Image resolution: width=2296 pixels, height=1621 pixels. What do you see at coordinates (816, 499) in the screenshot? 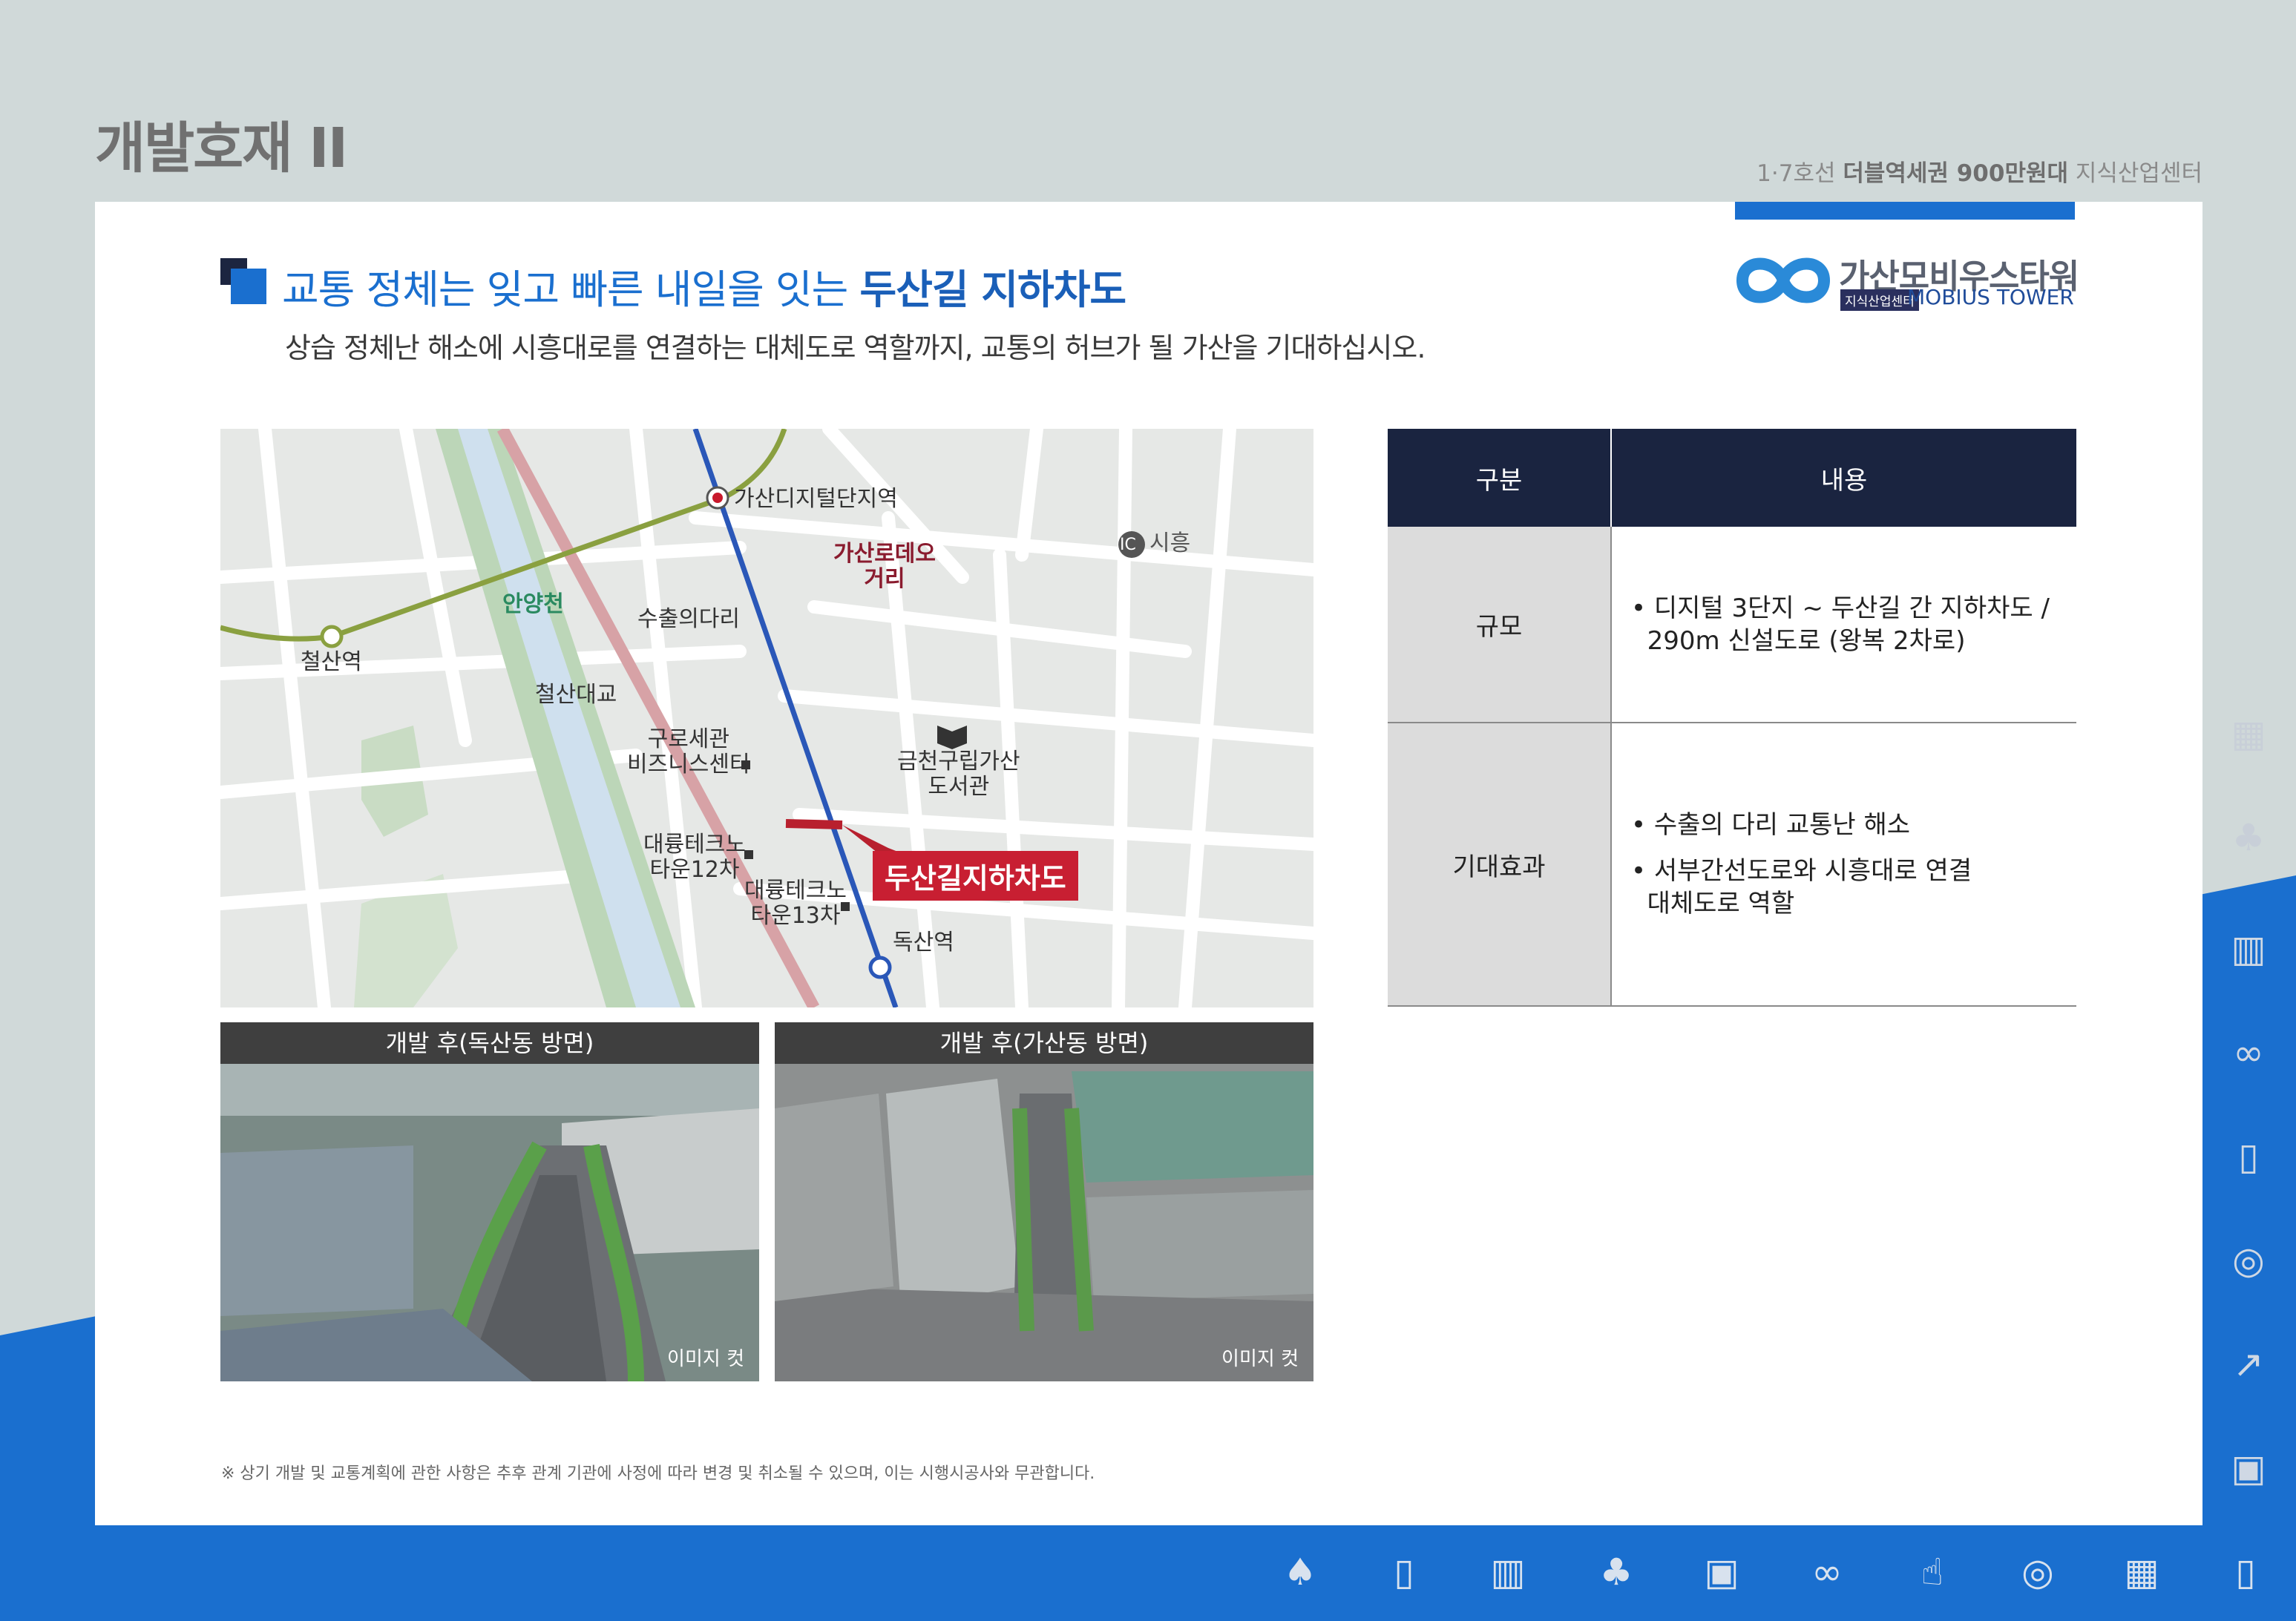
I see `map-label-gasan-station: 가산디지털단지역` at bounding box center [816, 499].